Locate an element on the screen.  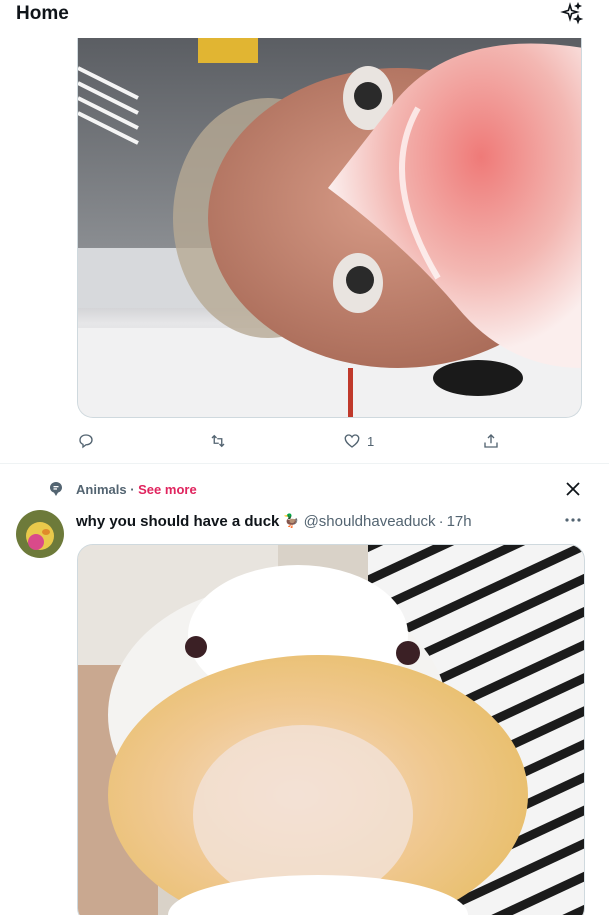
see-more-link: See more is located at coordinates (167, 489).